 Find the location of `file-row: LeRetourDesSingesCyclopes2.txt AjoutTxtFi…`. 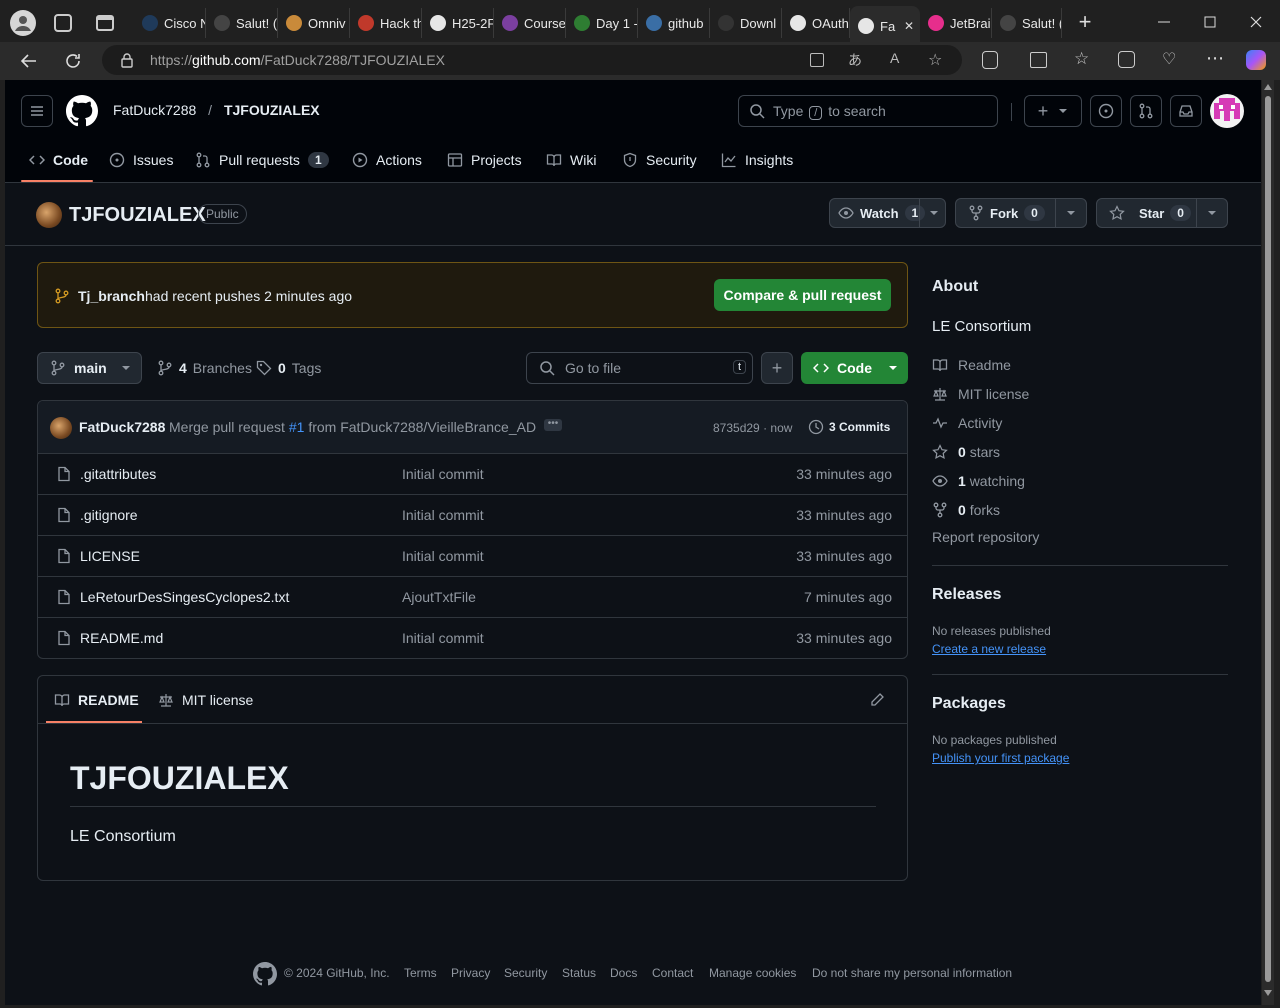

file-row: LeRetourDesSingesCyclopes2.txt AjoutTxtFi… is located at coordinates (472, 596).